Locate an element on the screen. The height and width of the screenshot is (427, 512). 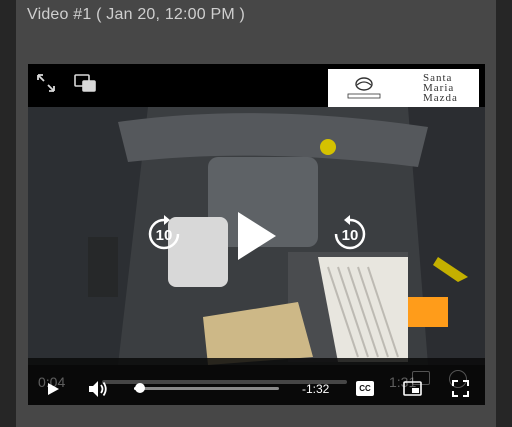
dealer-logo: Santa Maria Mazda is located at coordinates (403, 88).